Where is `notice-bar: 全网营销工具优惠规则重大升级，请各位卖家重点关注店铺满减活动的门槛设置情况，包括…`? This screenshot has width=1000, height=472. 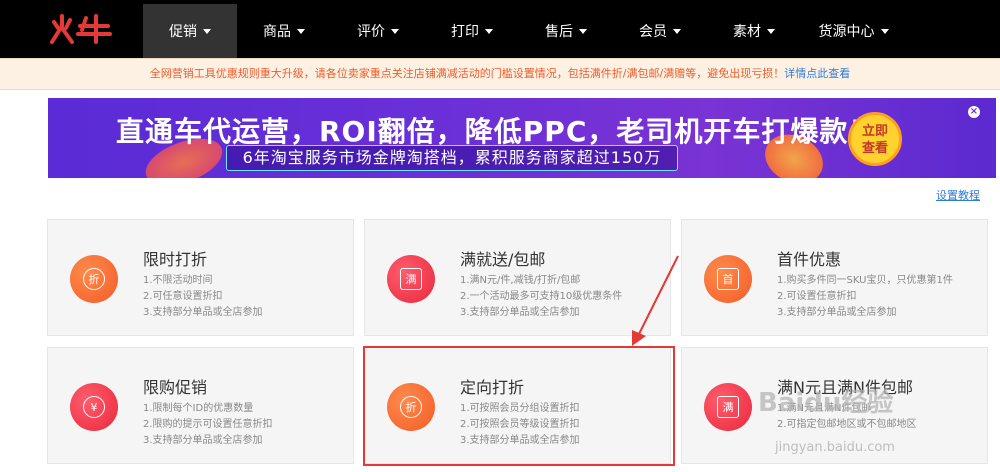 notice-bar: 全网营销工具优惠规则重大升级，请各位卖家重点关注店铺满减活动的门槛设置情况，包括… is located at coordinates (500, 74).